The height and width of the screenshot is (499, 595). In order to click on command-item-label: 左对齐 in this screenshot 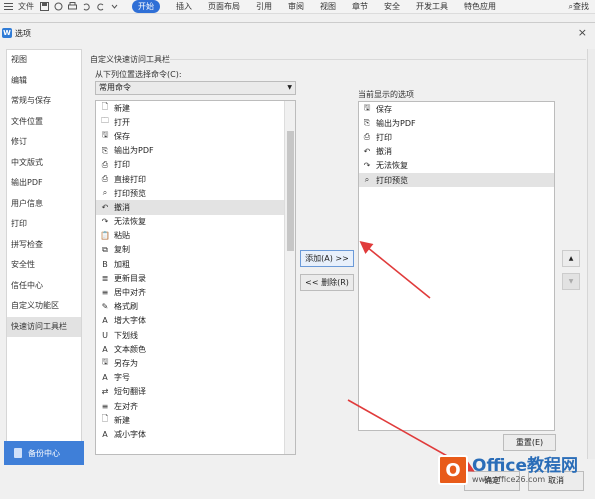, I will do `click(126, 406)`.